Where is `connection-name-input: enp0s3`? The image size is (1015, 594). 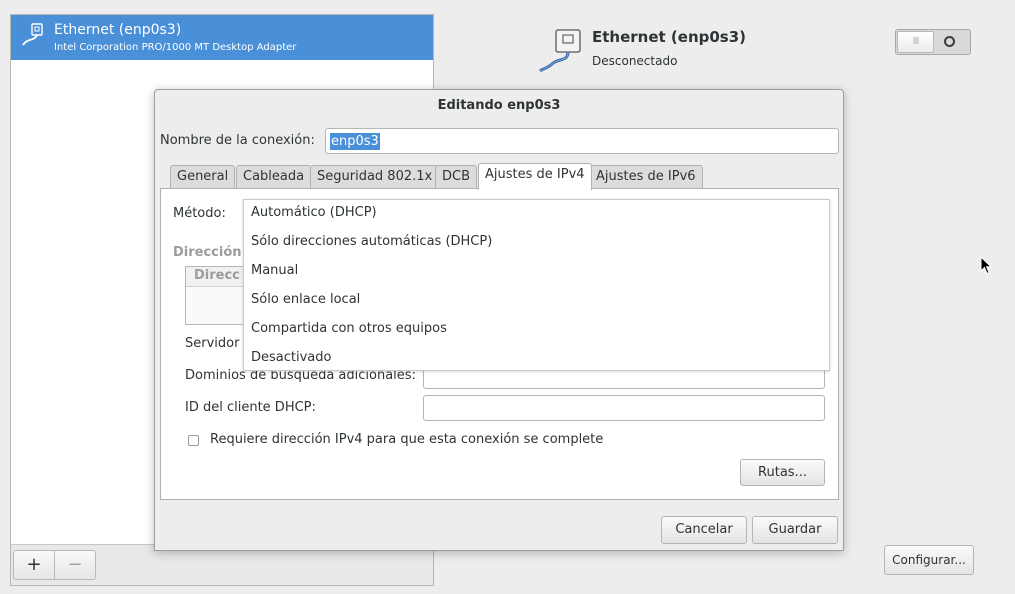
connection-name-input: enp0s3 is located at coordinates (582, 141).